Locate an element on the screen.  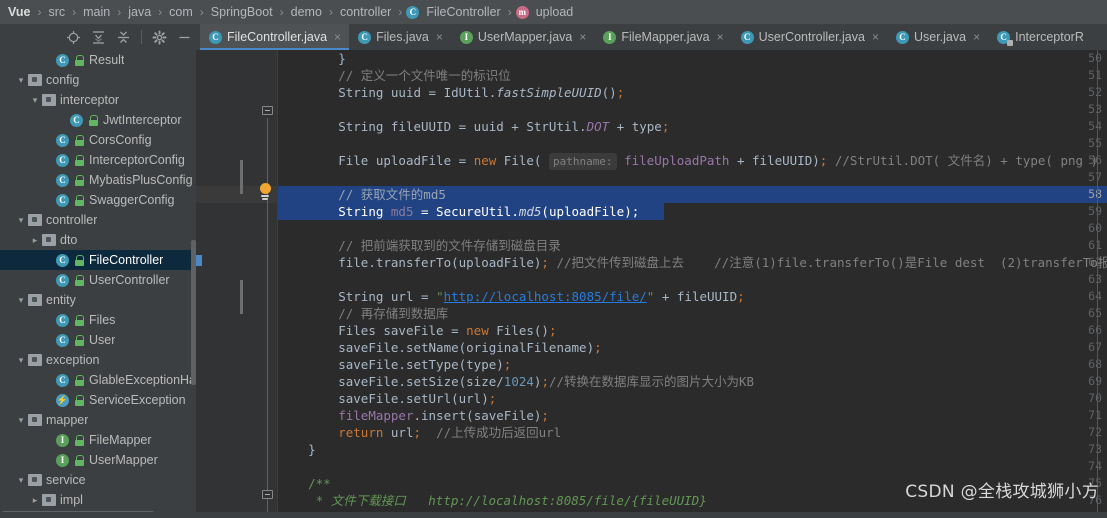
tree-item-serviceexception: ⚡ ServiceException is located at coordinates (98, 400).